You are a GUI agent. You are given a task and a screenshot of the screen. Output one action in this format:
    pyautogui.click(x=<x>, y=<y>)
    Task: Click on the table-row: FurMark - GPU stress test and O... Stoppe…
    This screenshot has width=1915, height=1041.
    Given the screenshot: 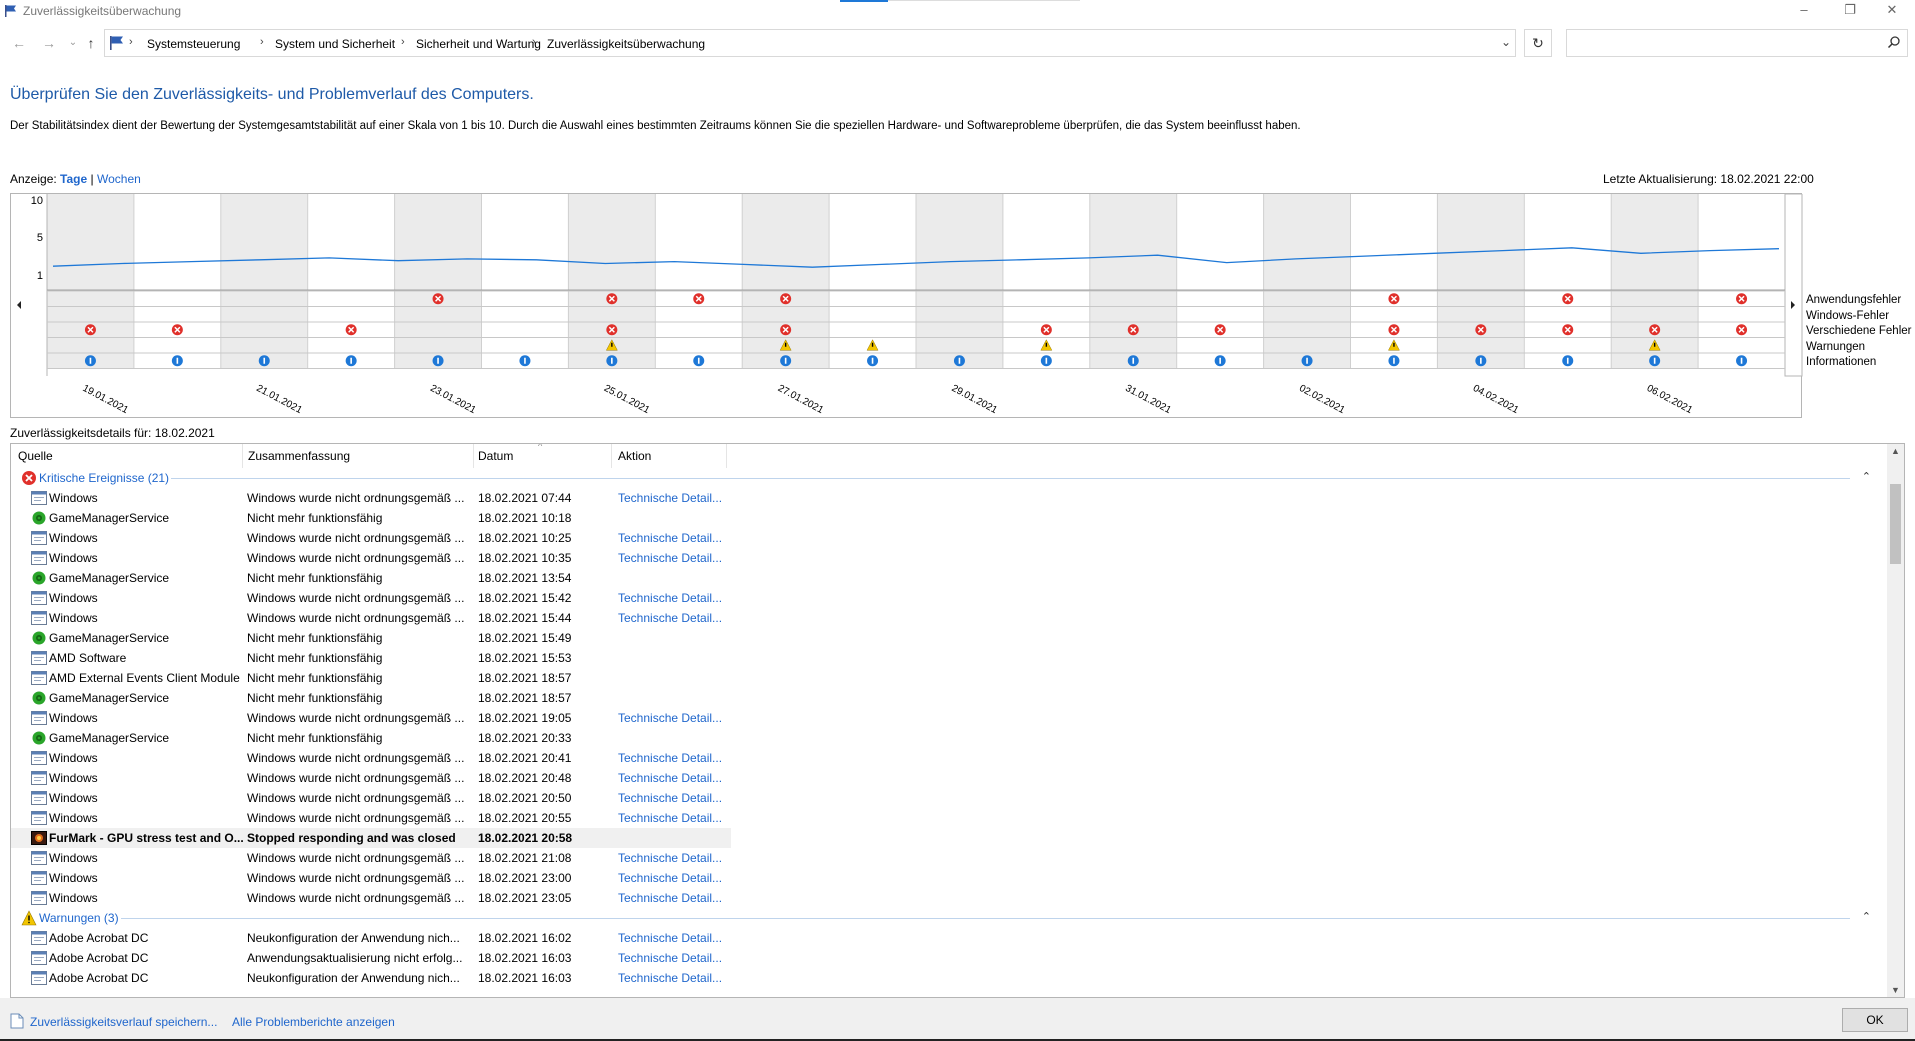 What is the action you would take?
    pyautogui.click(x=371, y=838)
    